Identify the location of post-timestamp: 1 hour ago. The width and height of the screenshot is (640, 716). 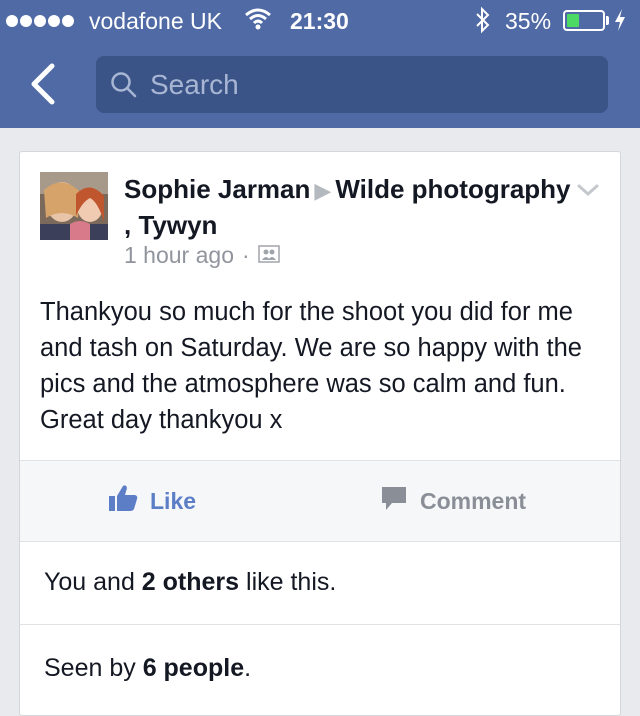
(179, 255).